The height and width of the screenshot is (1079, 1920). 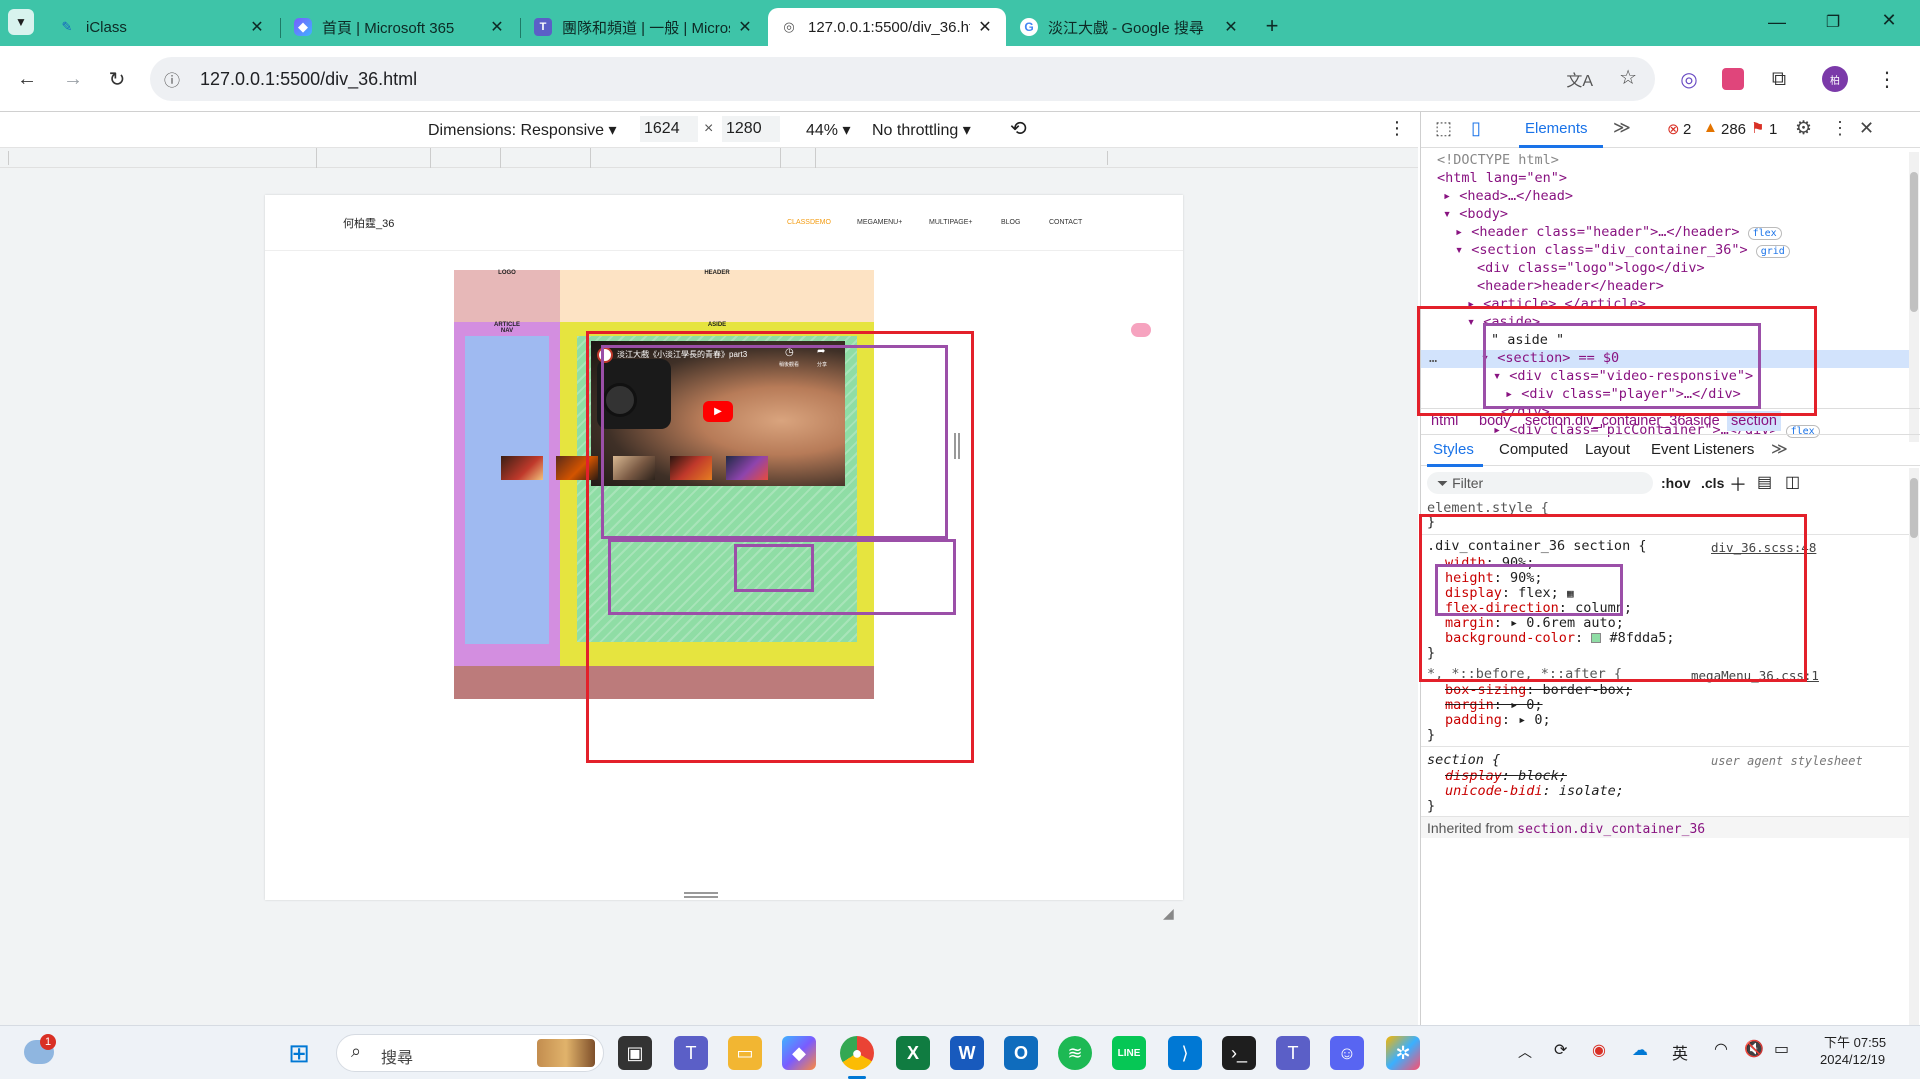 I want to click on bookmark-star-icon: ☆, so click(x=1628, y=77).